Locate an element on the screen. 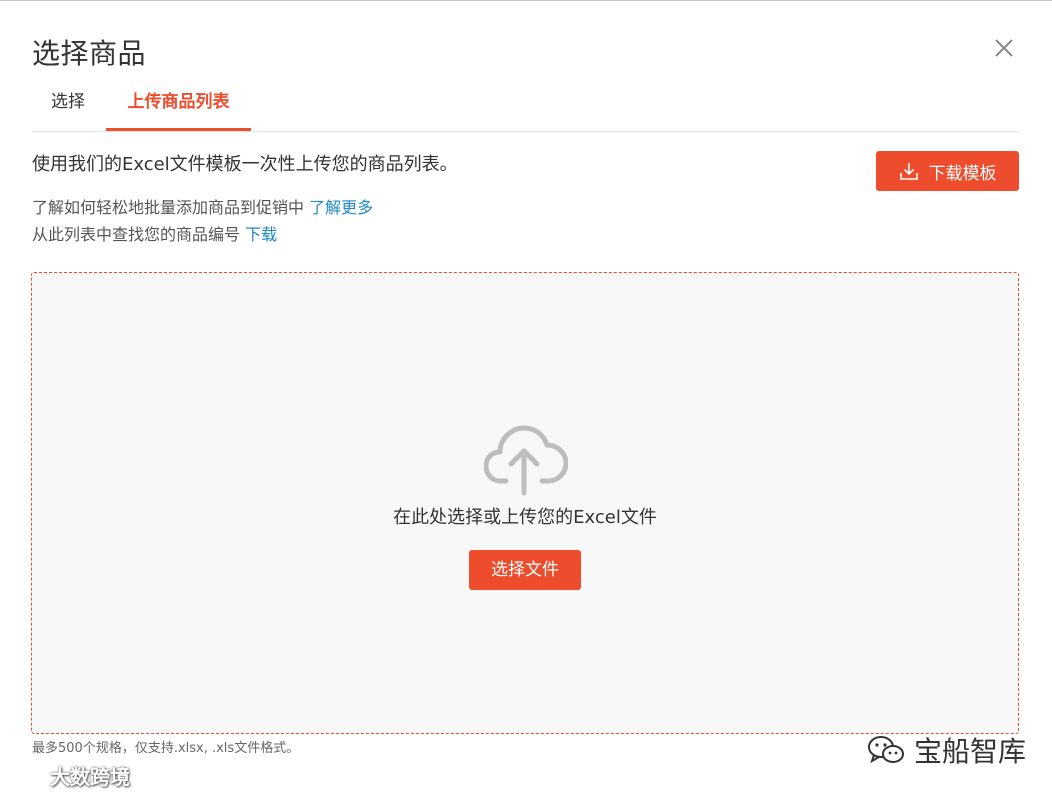 The height and width of the screenshot is (793, 1052). wechat-icon is located at coordinates (886, 750).